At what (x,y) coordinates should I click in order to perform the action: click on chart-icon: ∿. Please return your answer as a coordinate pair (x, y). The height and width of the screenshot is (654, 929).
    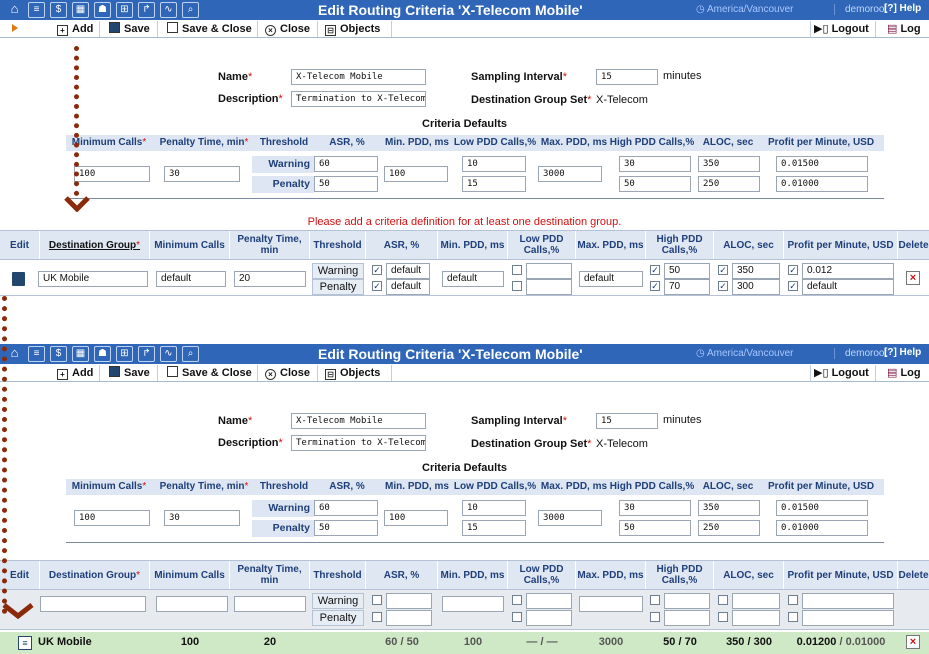
    Looking at the image, I should click on (168, 354).